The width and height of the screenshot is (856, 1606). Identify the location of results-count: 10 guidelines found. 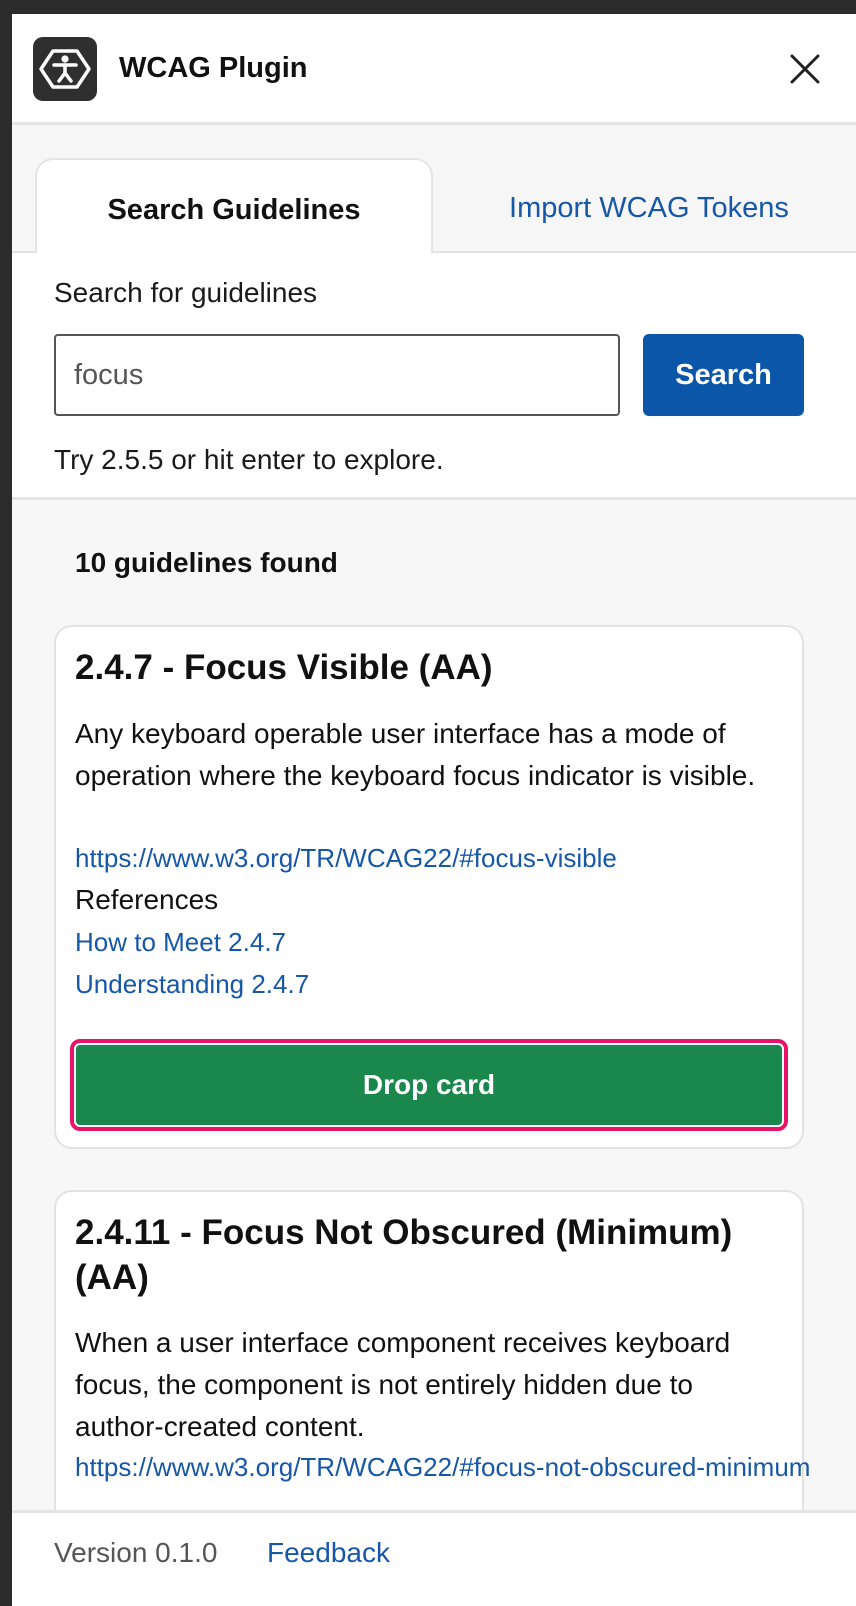
(206, 562).